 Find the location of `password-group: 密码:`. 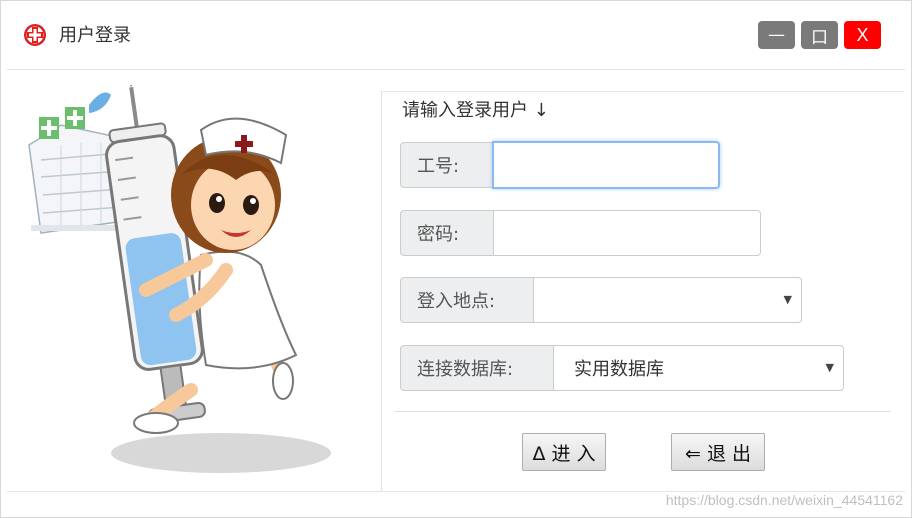

password-group: 密码: is located at coordinates (580, 233).